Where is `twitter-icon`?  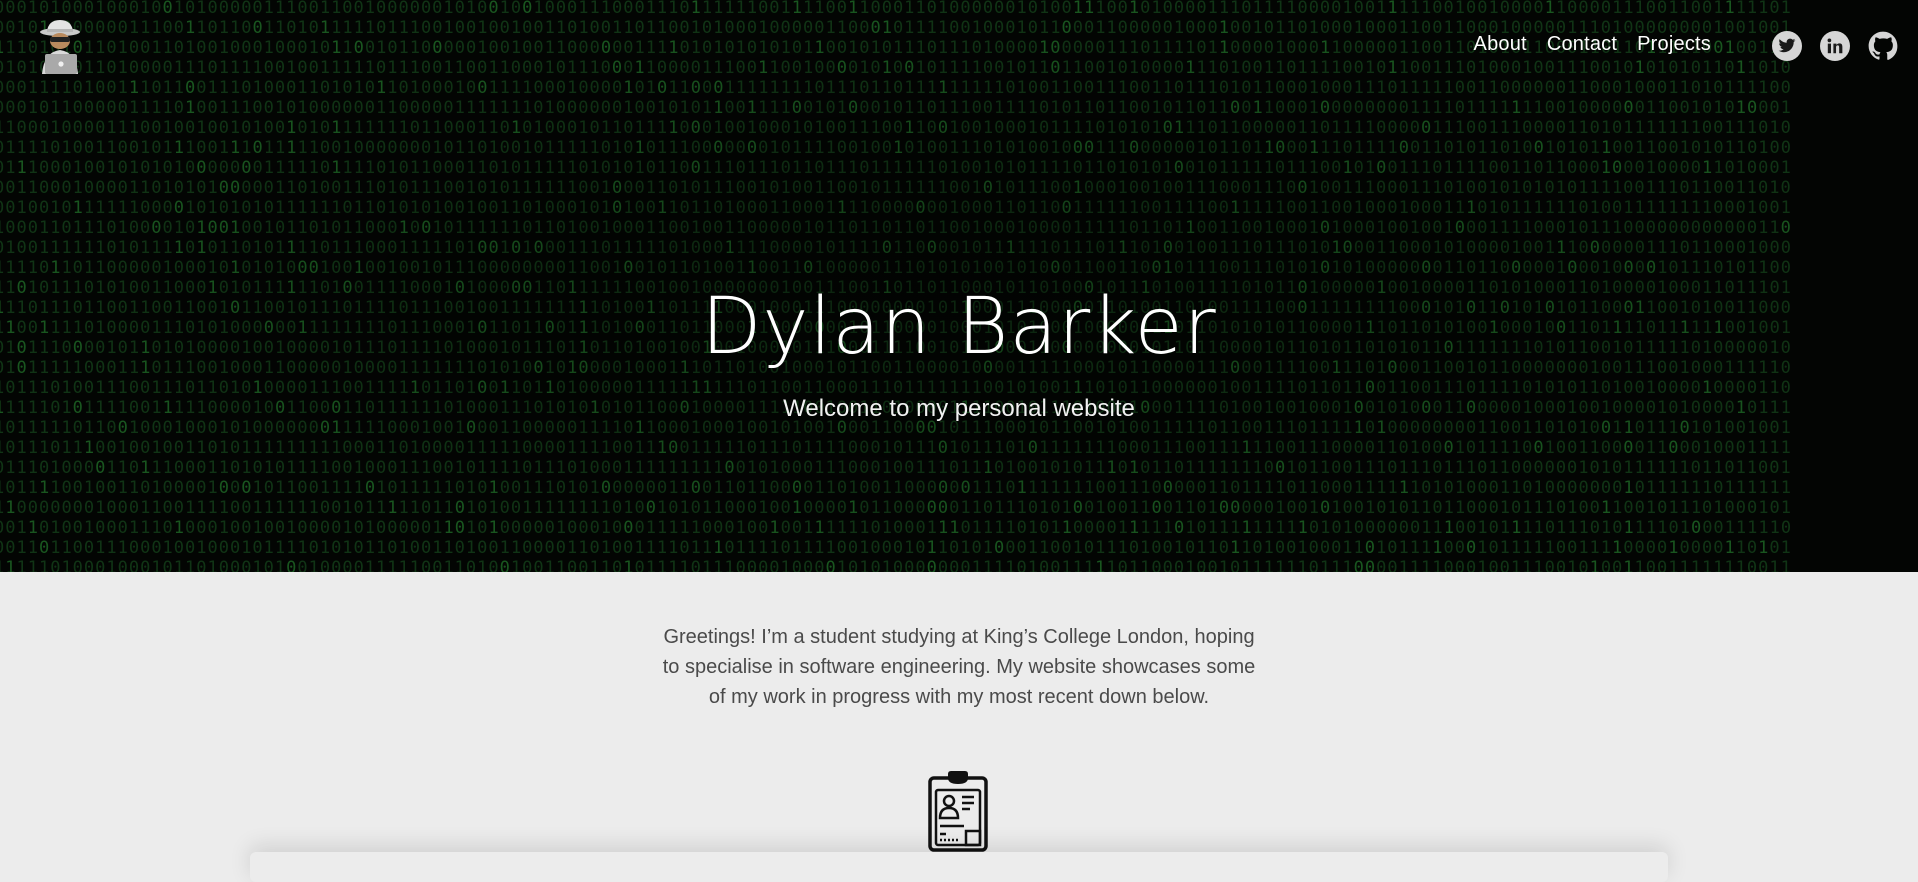
twitter-icon is located at coordinates (1787, 46).